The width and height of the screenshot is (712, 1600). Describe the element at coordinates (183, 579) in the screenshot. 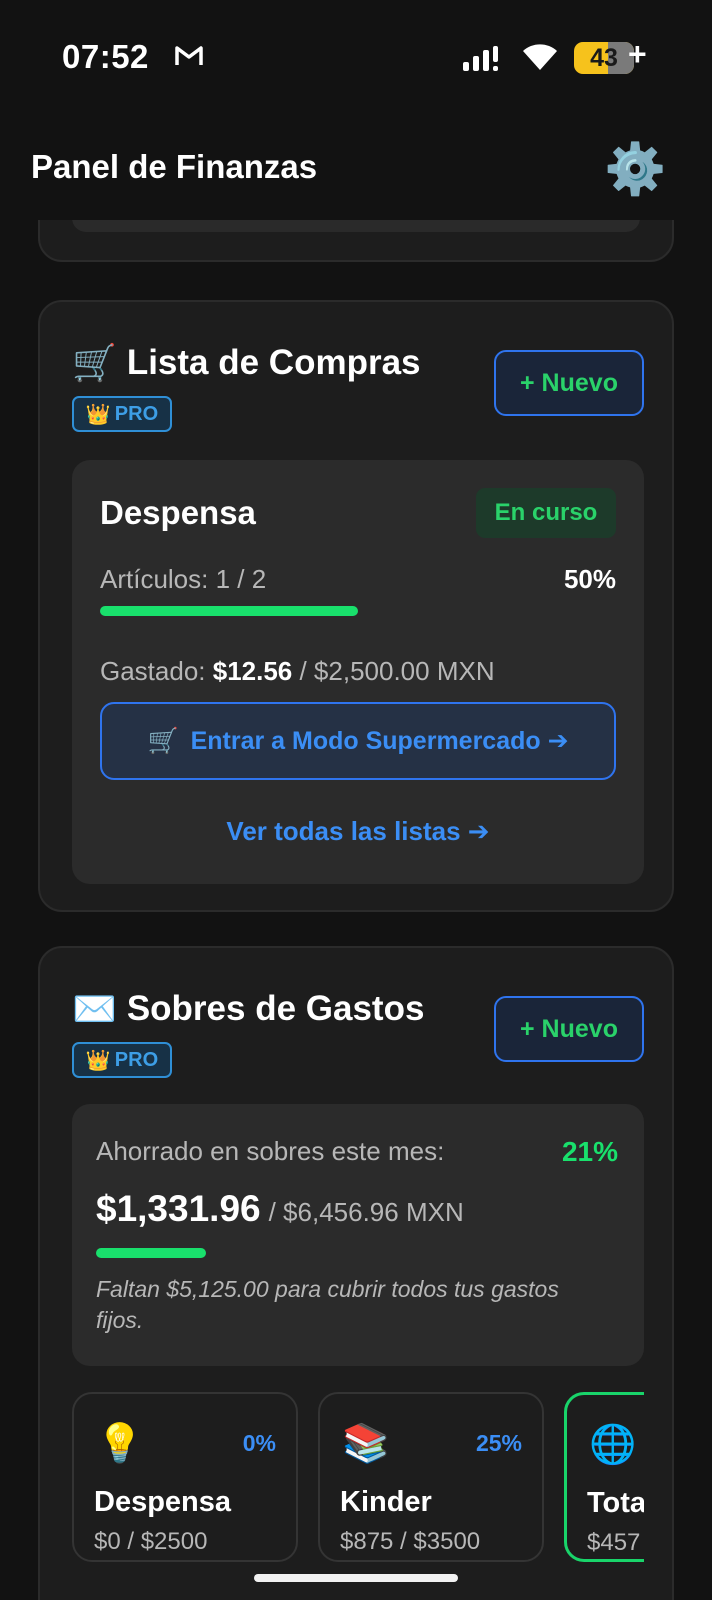

I see `items-count: Artículos: 1 / 2` at that location.